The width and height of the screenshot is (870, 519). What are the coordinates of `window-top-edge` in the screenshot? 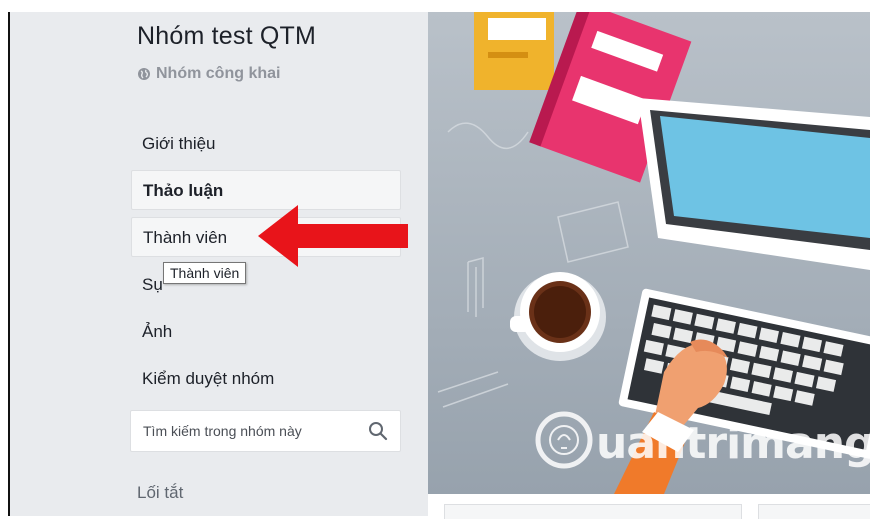 It's located at (435, 6).